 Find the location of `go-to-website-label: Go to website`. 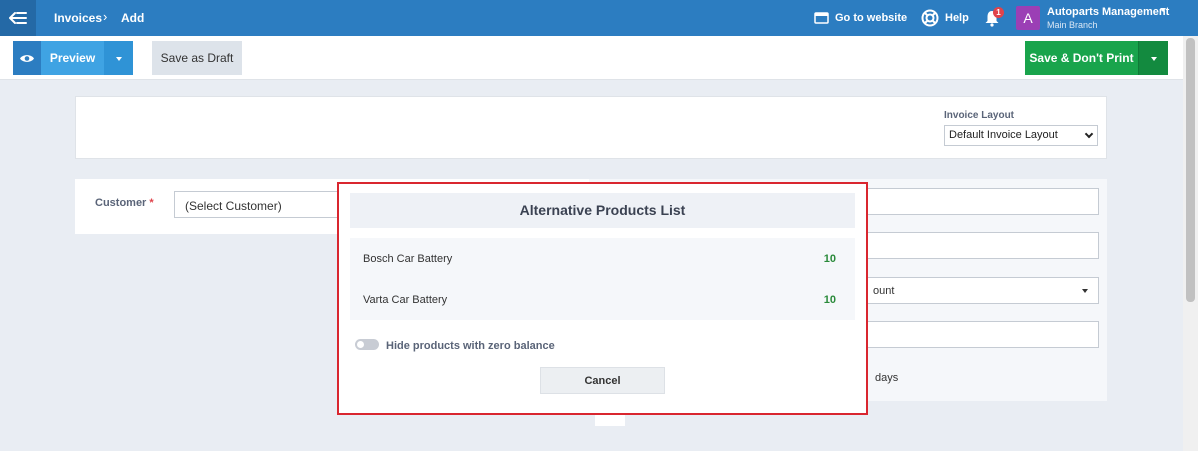

go-to-website-label: Go to website is located at coordinates (871, 18).